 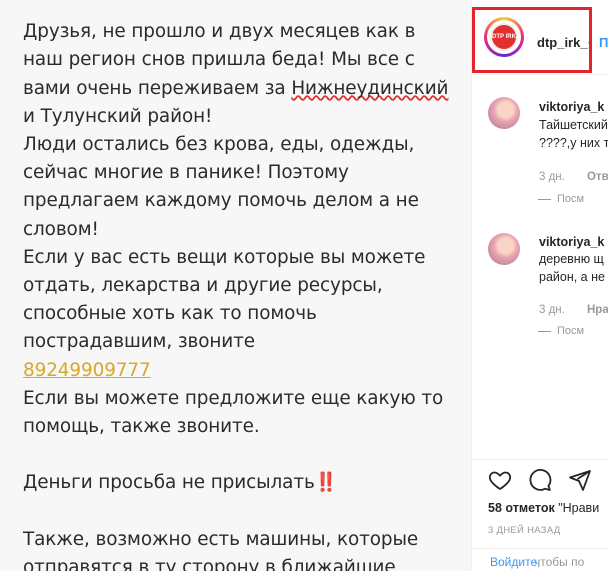 What do you see at coordinates (61, 229) in the screenshot?
I see `post-line: словом!` at bounding box center [61, 229].